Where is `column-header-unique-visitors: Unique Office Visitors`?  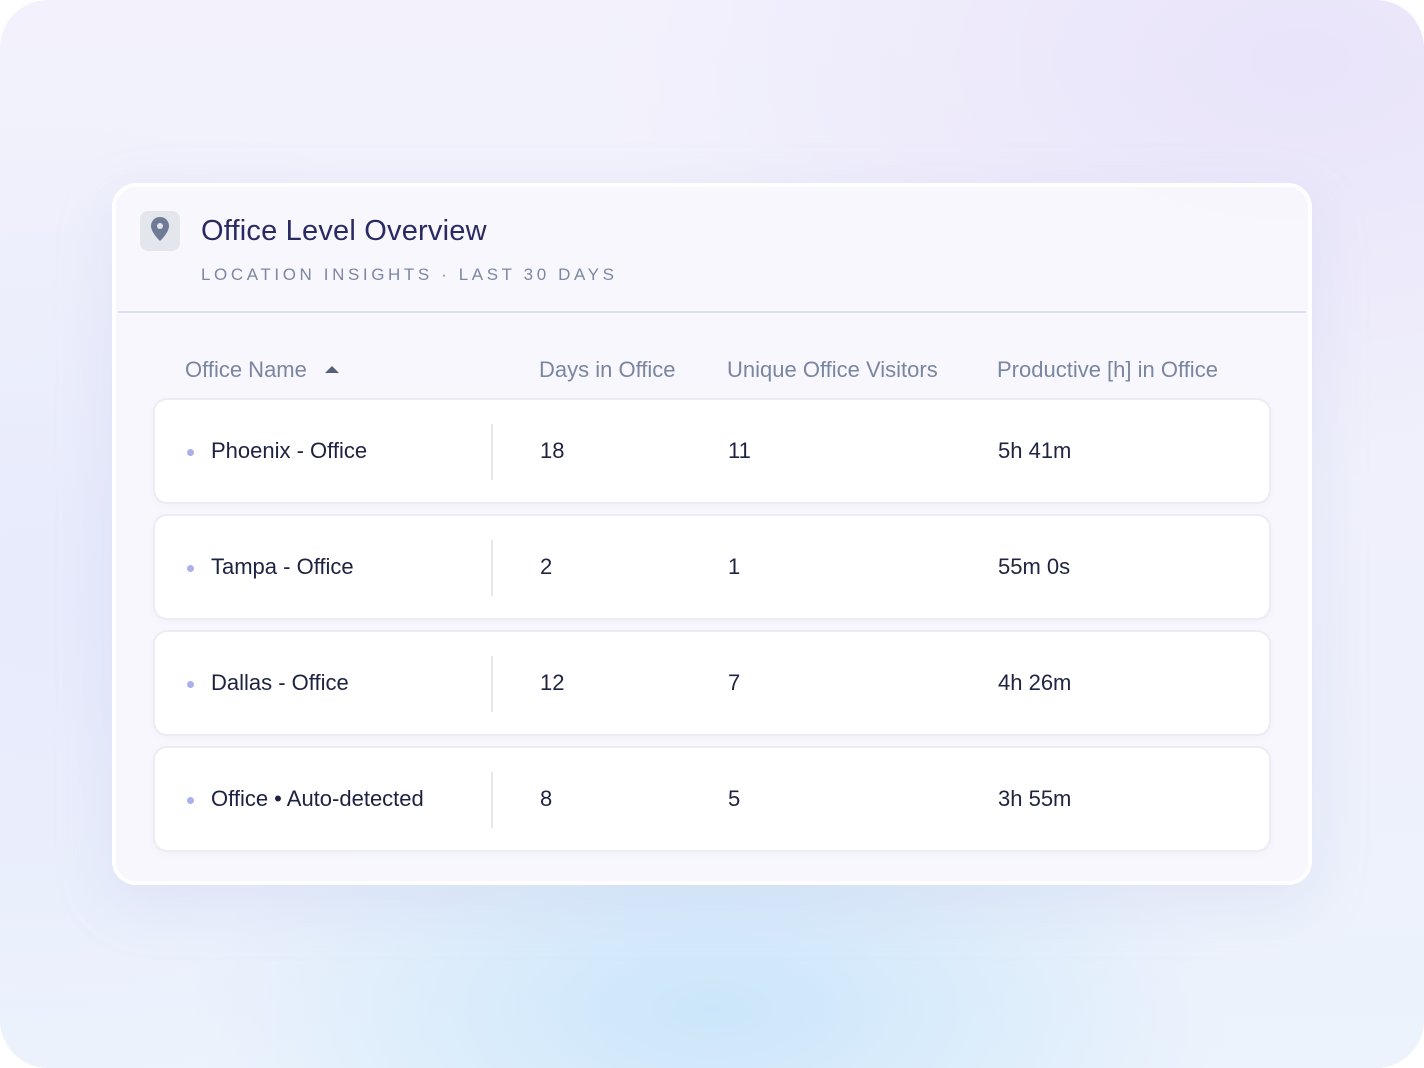 column-header-unique-visitors: Unique Office Visitors is located at coordinates (832, 370).